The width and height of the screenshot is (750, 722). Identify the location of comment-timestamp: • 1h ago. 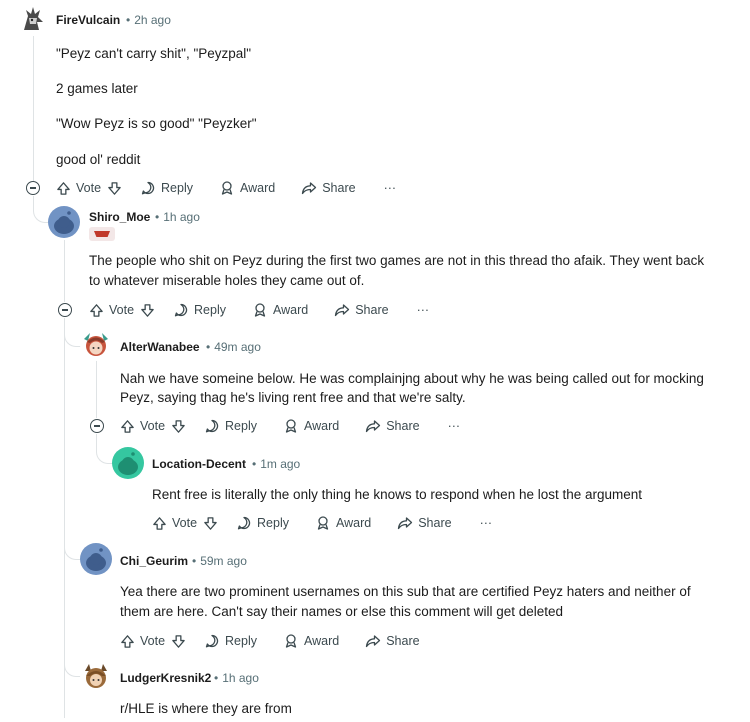
(177, 217).